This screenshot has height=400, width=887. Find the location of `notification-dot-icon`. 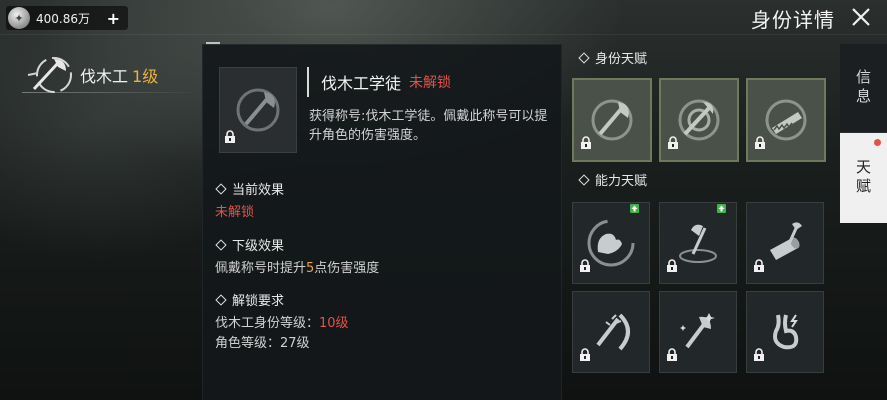

notification-dot-icon is located at coordinates (877, 142).